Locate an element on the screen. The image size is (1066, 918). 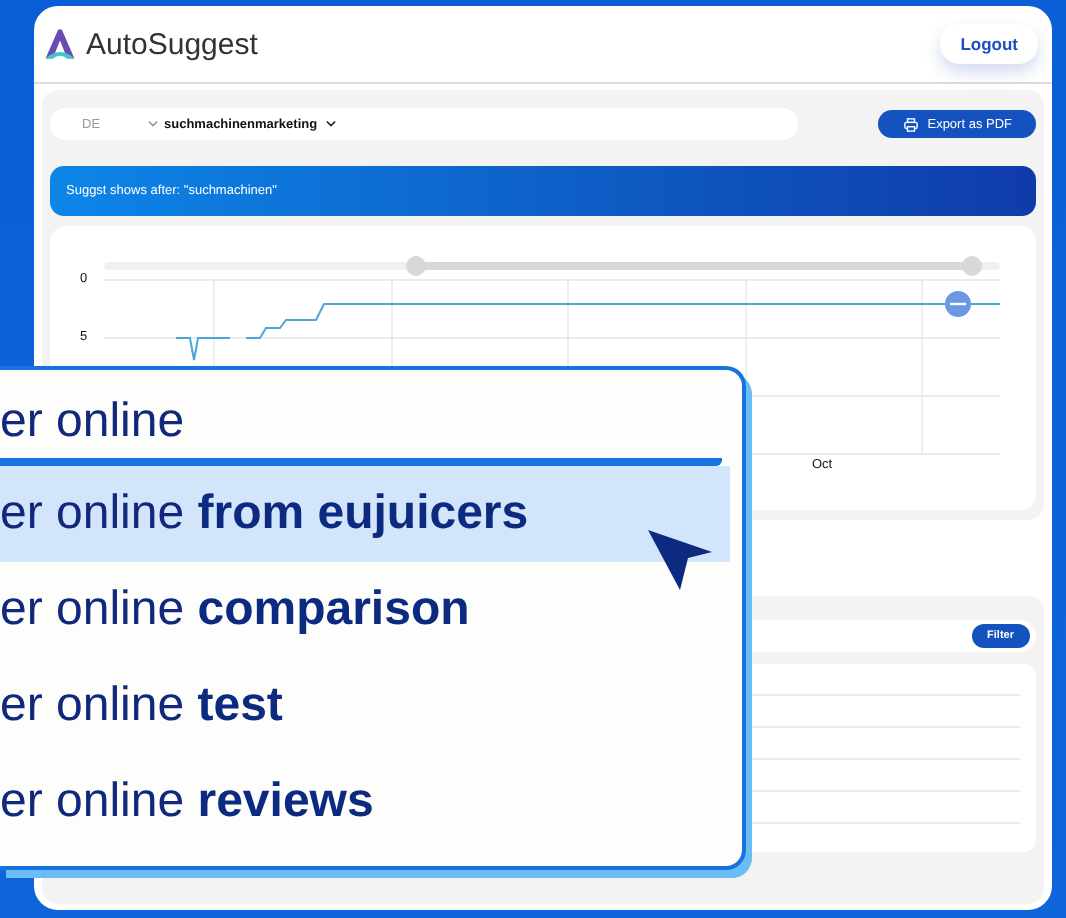
minus-marker-icon is located at coordinates (958, 304).